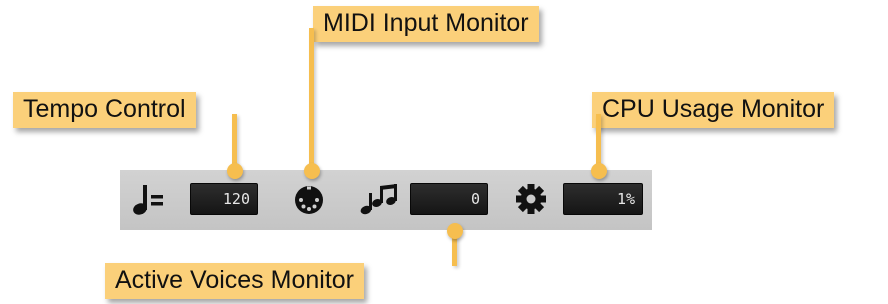 Image resolution: width=888 pixels, height=304 pixels. I want to click on cpu-callout-leader, so click(598, 142).